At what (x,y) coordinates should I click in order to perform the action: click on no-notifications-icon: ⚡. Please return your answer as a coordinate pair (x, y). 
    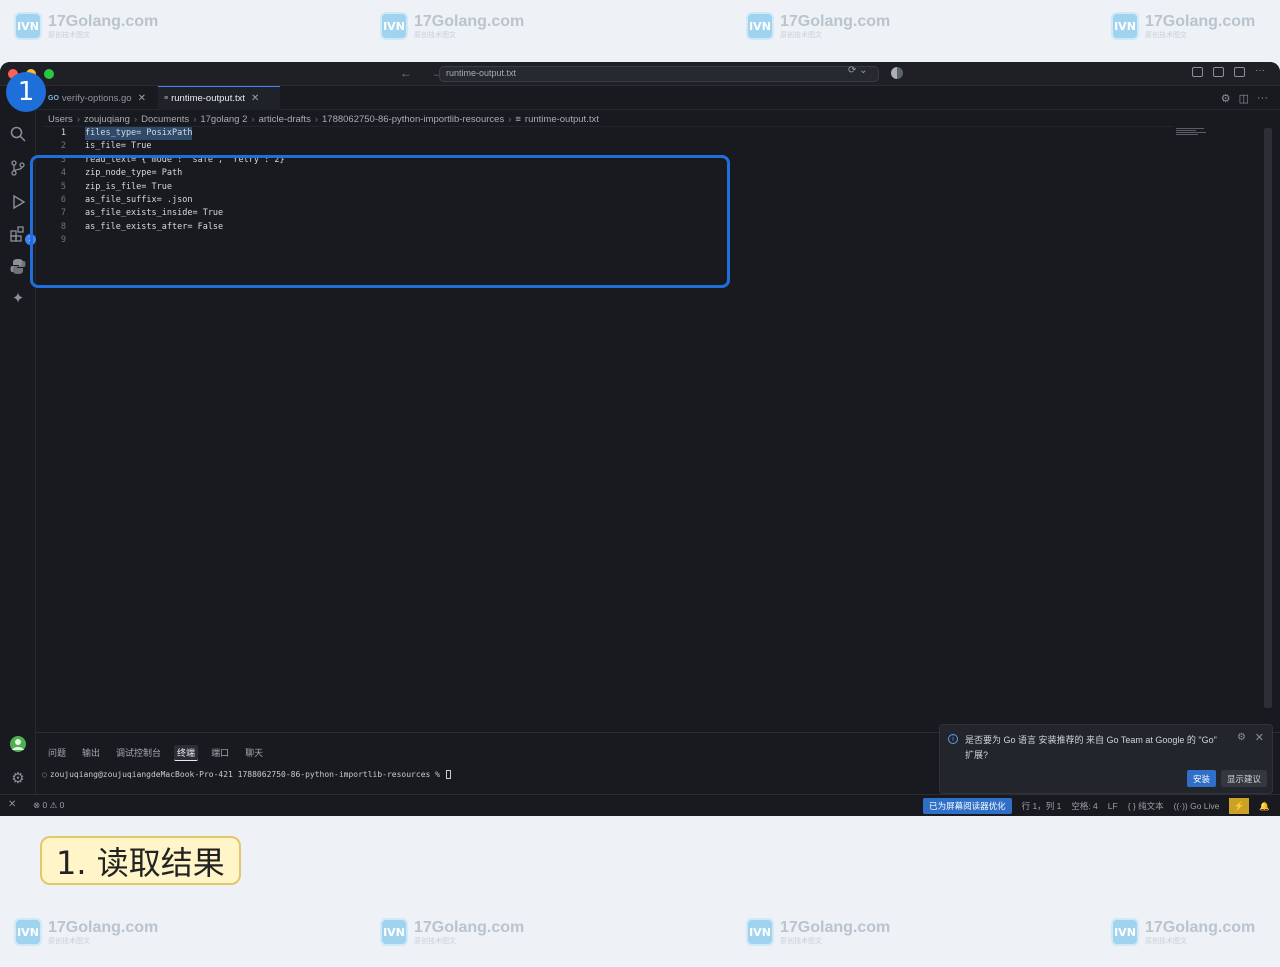
    Looking at the image, I should click on (1239, 806).